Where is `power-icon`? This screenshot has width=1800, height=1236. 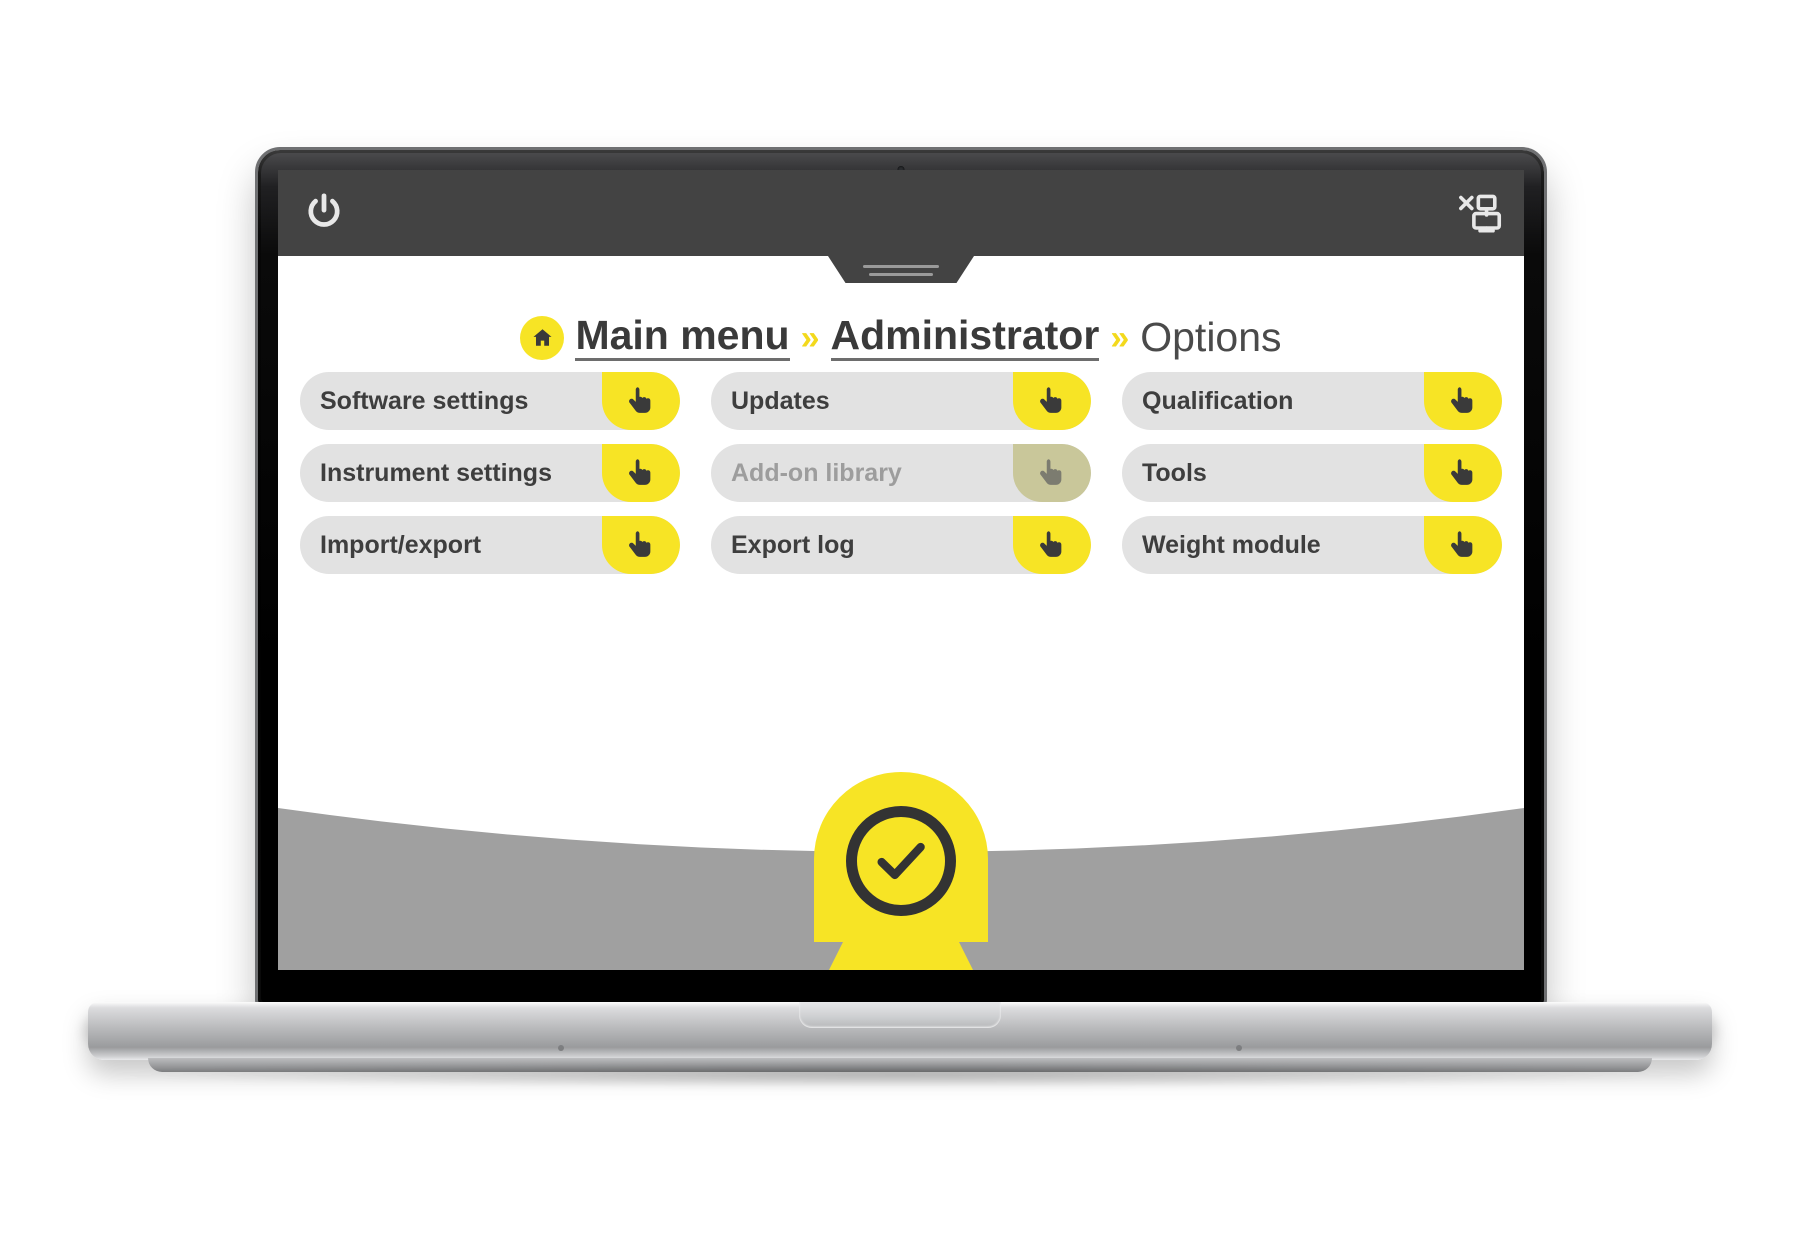 power-icon is located at coordinates (324, 212).